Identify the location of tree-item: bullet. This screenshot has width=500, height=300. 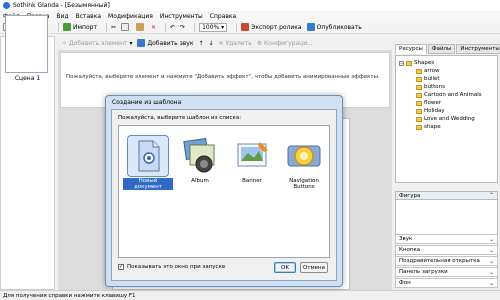
(428, 79).